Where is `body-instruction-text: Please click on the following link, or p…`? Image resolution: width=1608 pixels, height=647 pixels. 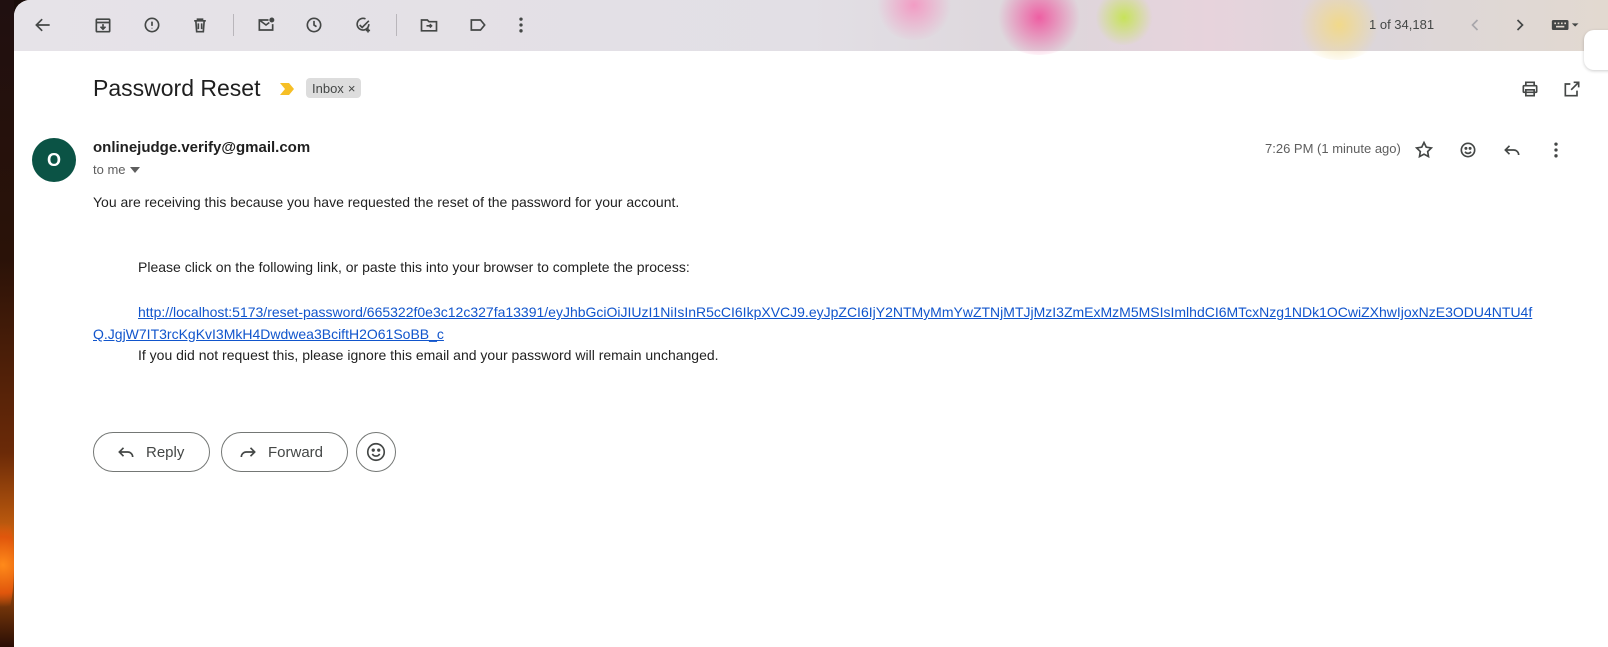
body-instruction-text: Please click on the following link, or p… is located at coordinates (414, 267).